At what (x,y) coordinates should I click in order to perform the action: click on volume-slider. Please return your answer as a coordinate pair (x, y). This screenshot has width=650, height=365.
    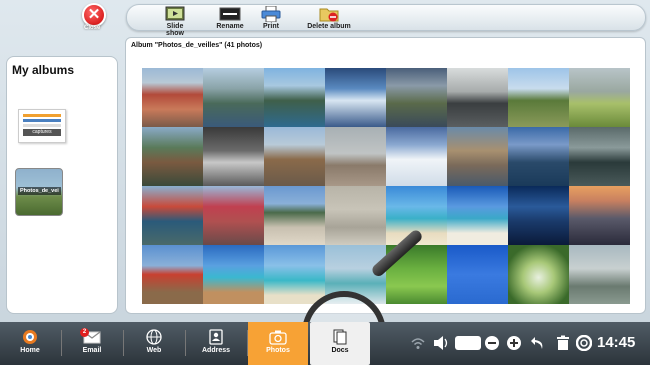
    Looking at the image, I should click on (468, 343).